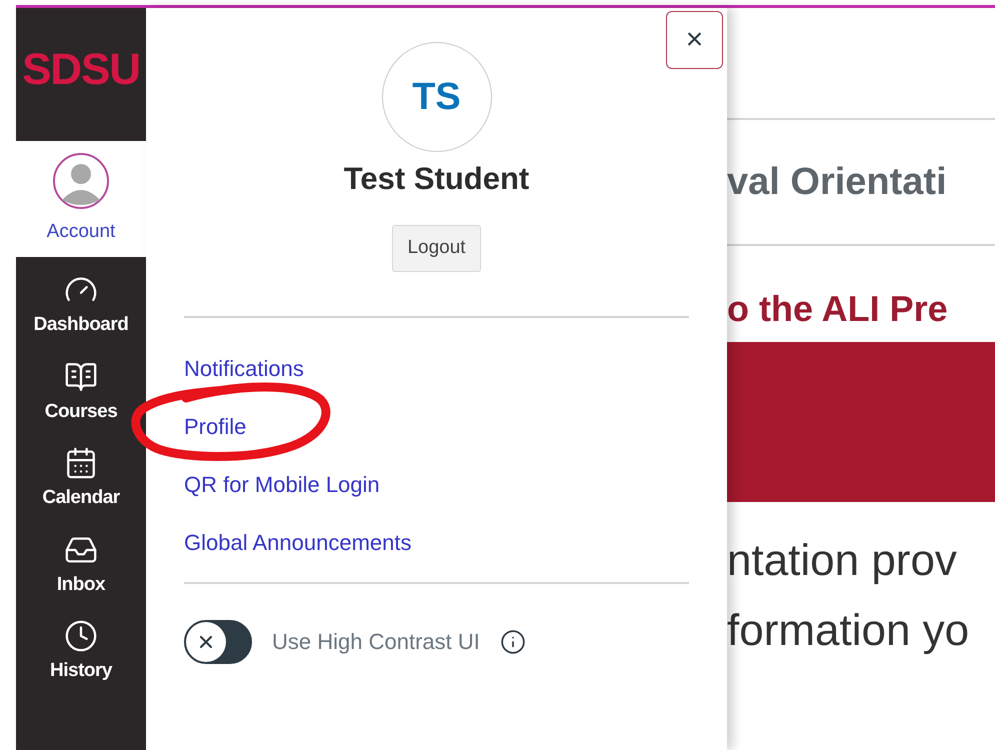  Describe the element at coordinates (81, 565) in the screenshot. I see `nav-item: Inbox` at that location.